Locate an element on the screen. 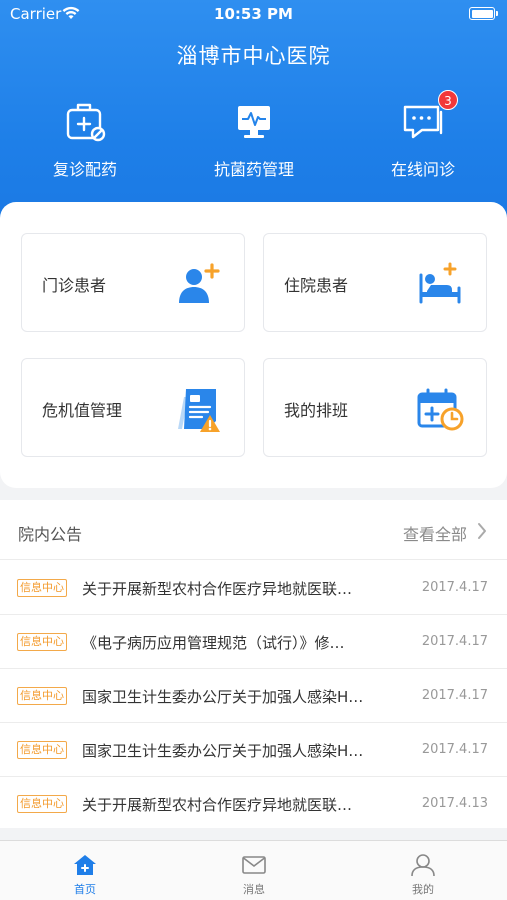 This screenshot has height=900, width=507. tab-label: 首页 is located at coordinates (85, 889).